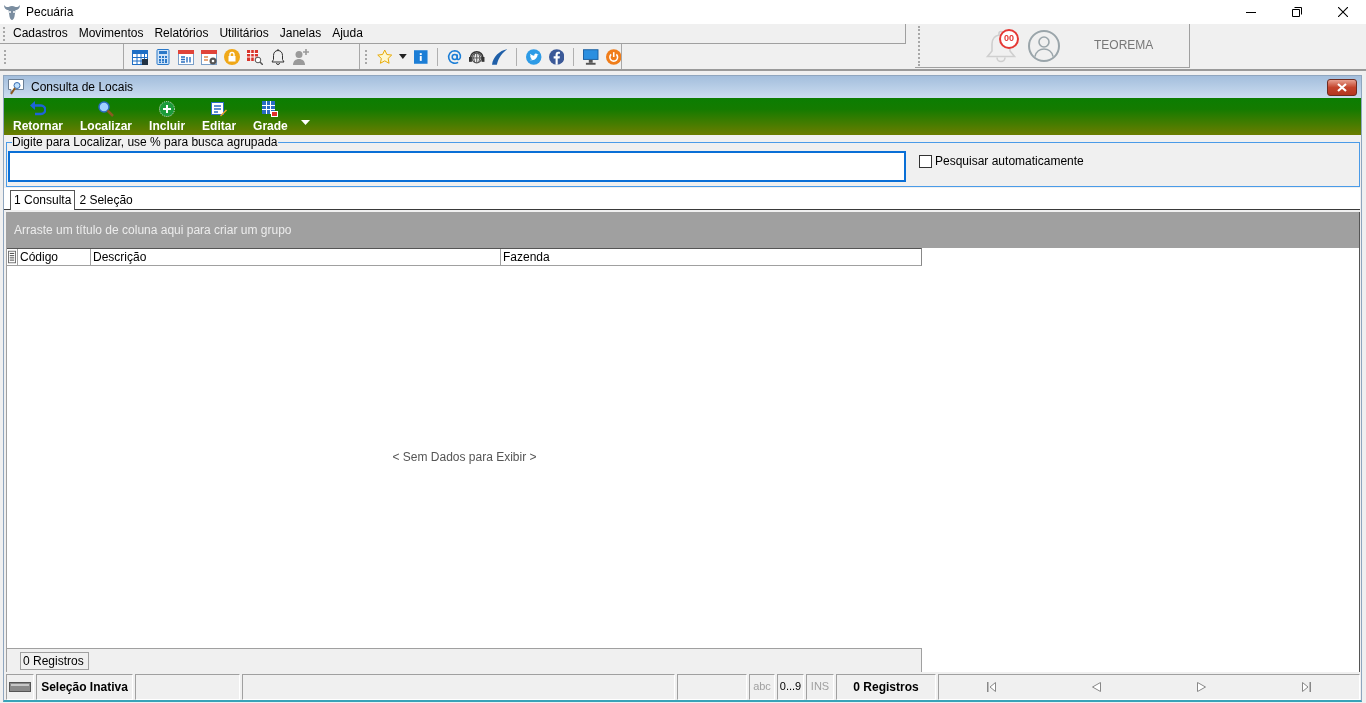  I want to click on f-logo-icon, so click(556, 56).